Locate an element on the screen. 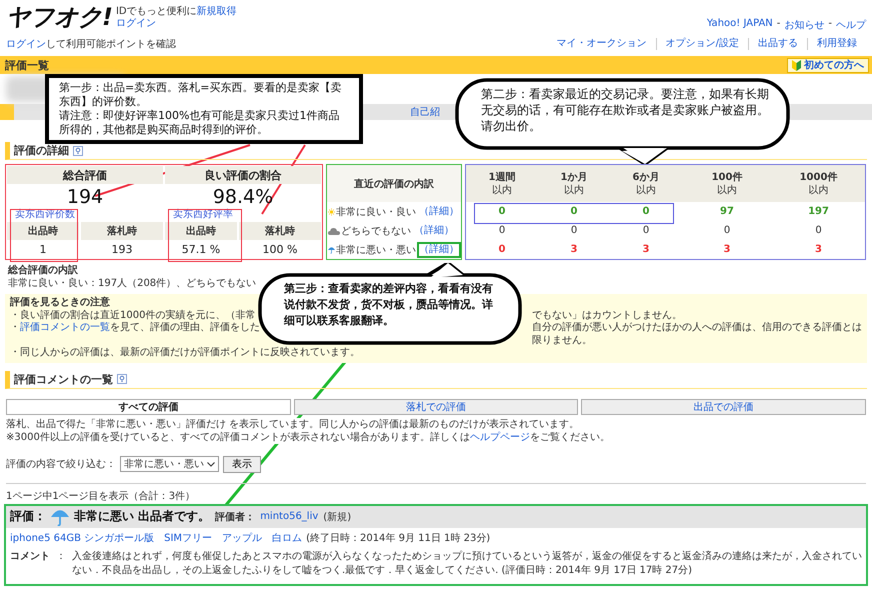 The width and height of the screenshot is (872, 608). beginner-button: 初めての方へ is located at coordinates (828, 65).